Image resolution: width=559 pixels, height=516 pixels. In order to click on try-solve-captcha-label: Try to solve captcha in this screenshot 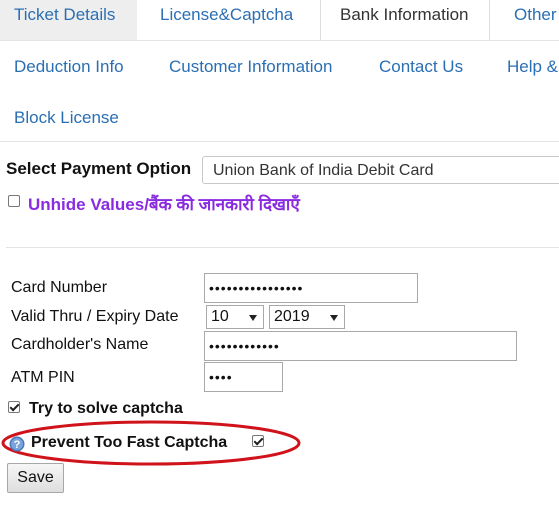, I will do `click(106, 409)`.